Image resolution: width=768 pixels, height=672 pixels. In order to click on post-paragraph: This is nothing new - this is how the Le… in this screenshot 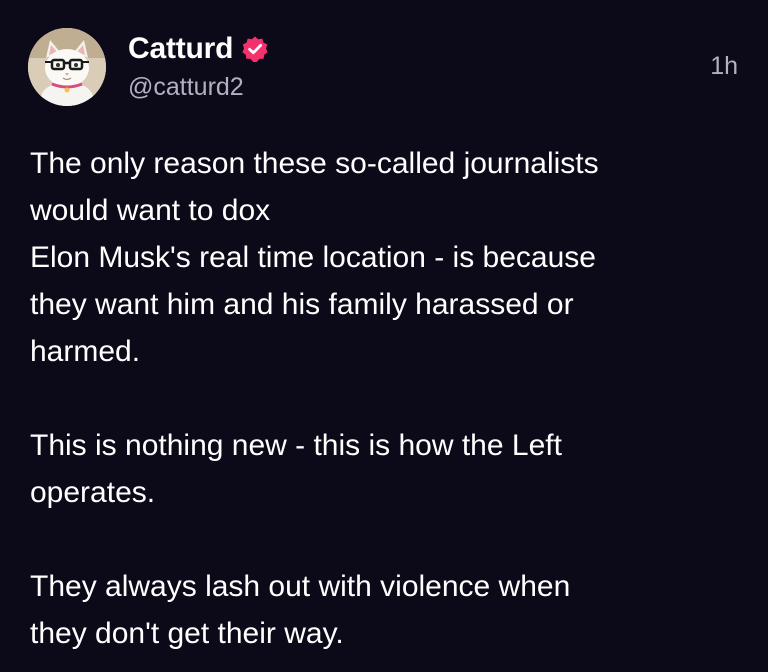, I will do `click(390, 469)`.